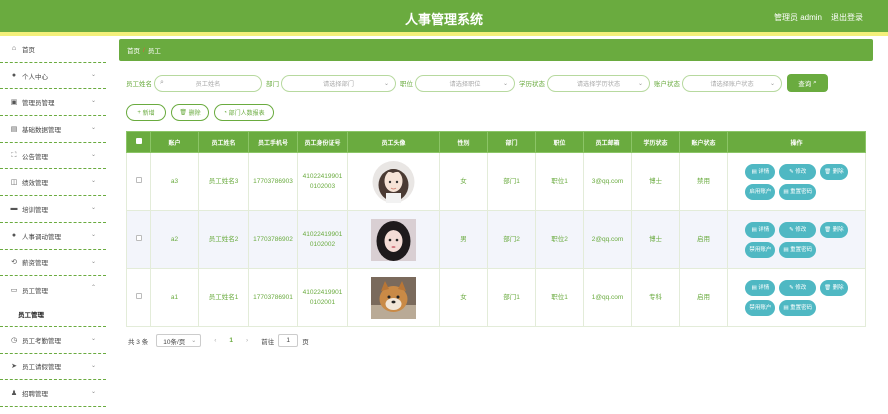  I want to click on delete-button: 🗑 删除, so click(190, 112).